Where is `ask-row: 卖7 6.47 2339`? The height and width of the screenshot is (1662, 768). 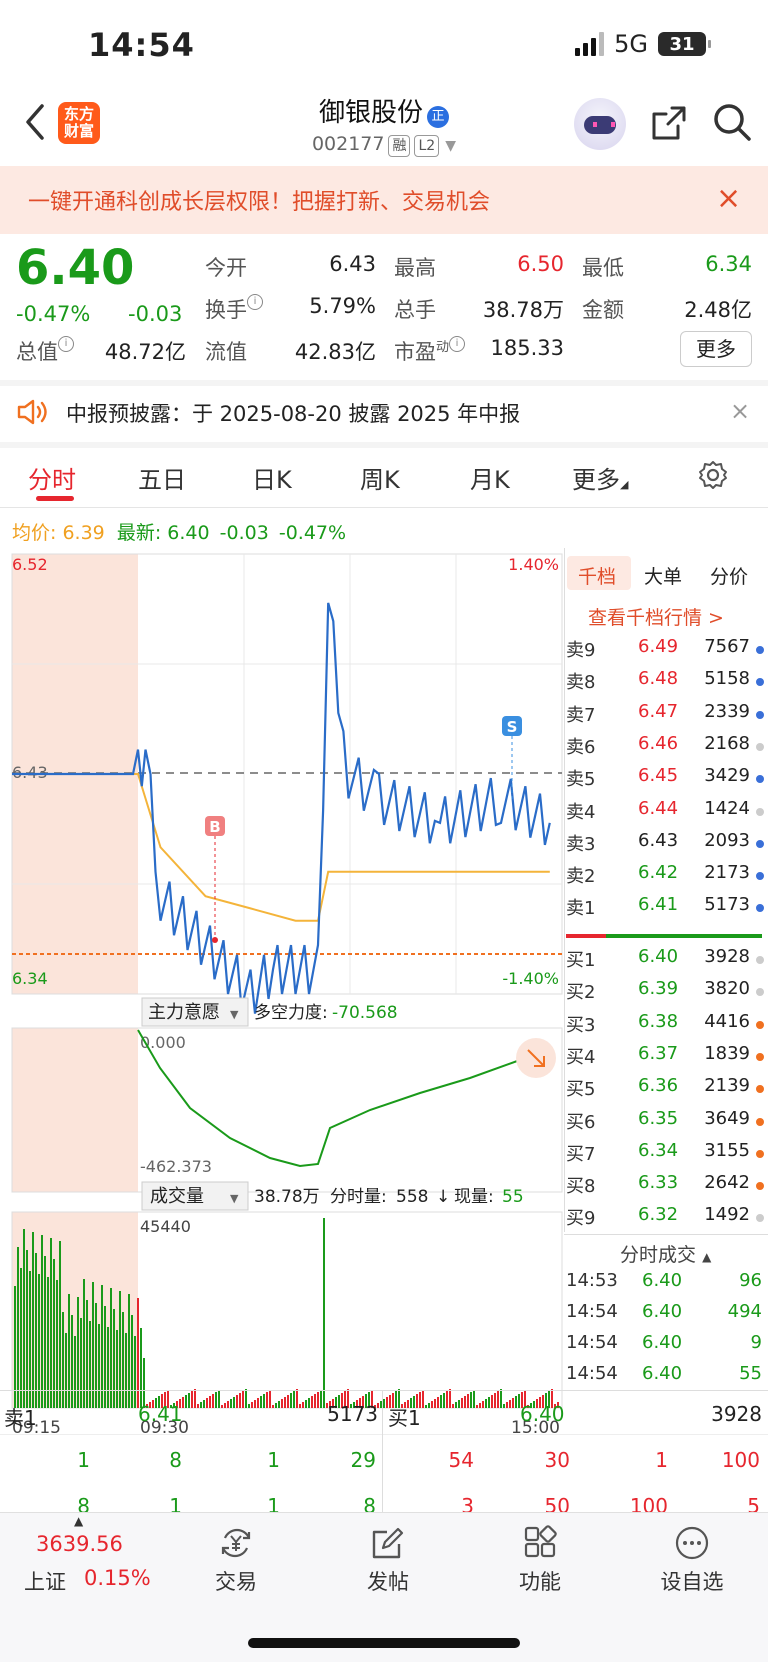 ask-row: 卖7 6.47 2339 is located at coordinates (665, 717).